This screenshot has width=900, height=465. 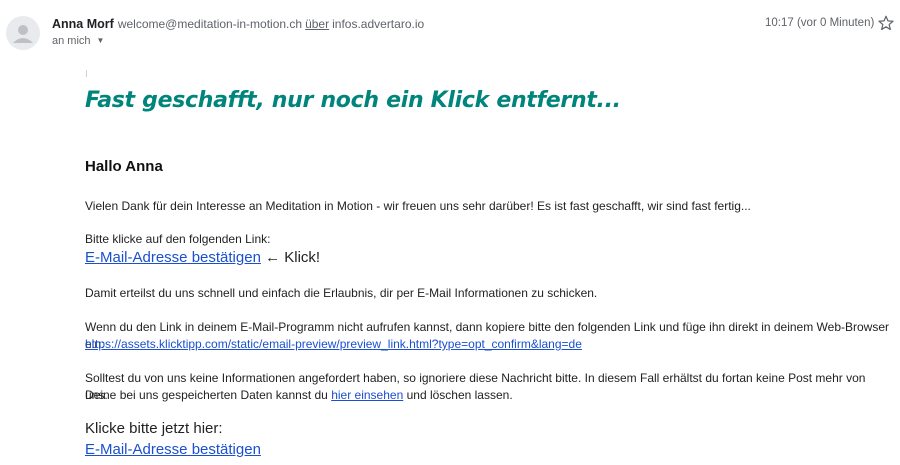 I want to click on recipient-dropdown: an mich ▼, so click(x=78, y=41).